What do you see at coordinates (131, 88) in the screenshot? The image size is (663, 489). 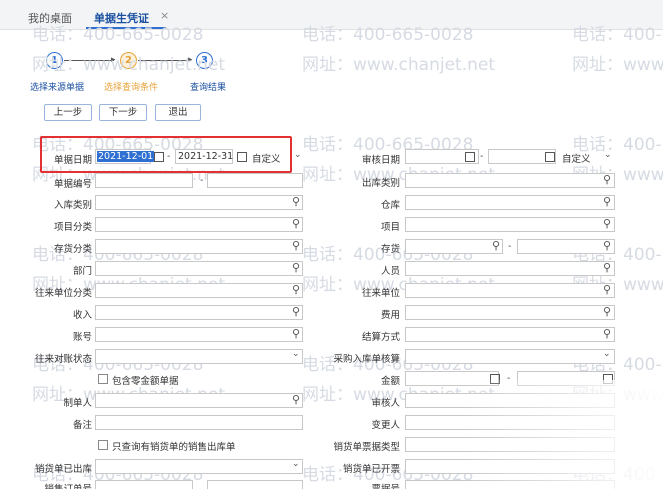 I see `step-2-label: 选择查询条件` at bounding box center [131, 88].